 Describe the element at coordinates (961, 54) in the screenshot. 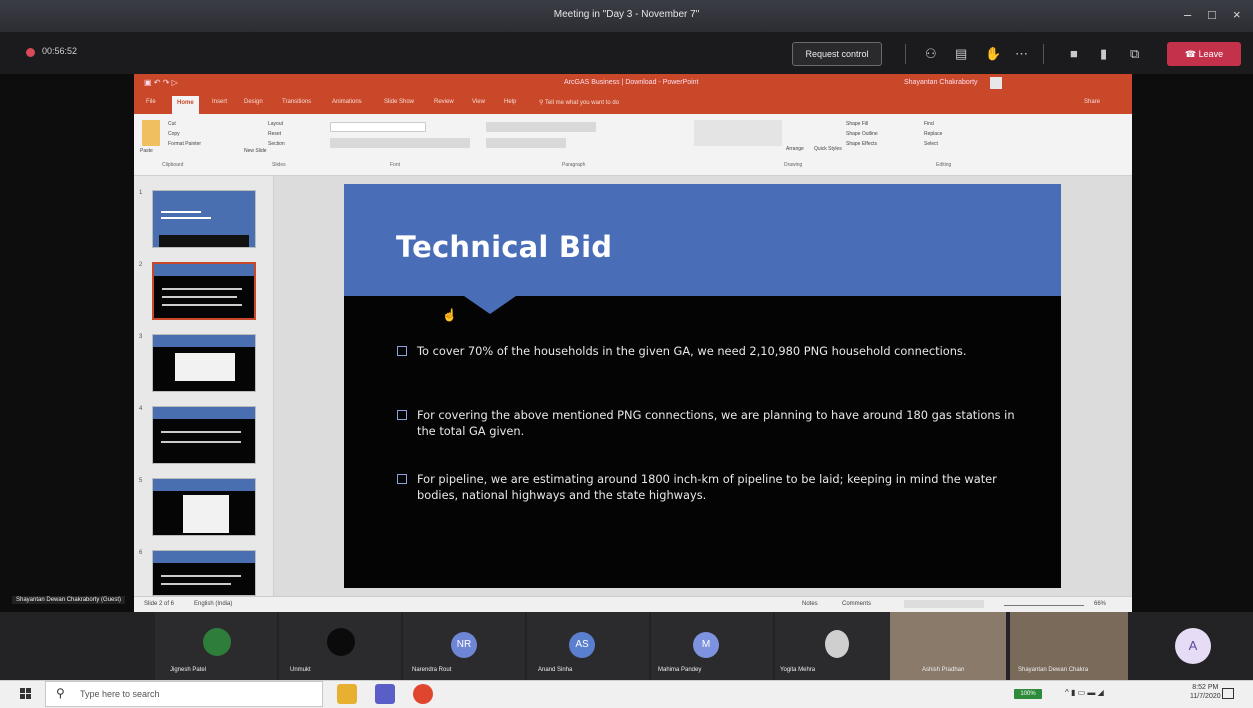

I see `chat-icon: ▤` at that location.